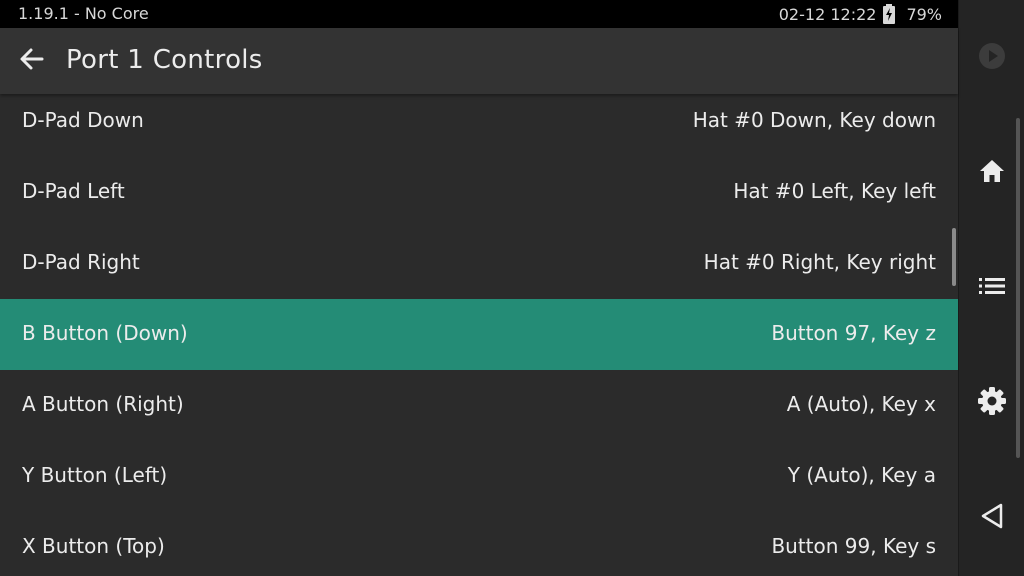  I want to click on scrollbar-thumb, so click(954, 257).